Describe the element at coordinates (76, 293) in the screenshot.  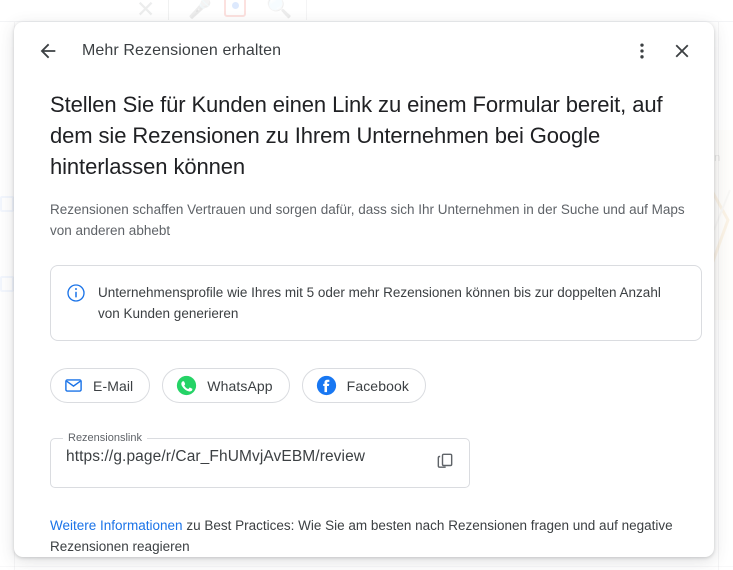
I see `info-circle-icon` at that location.